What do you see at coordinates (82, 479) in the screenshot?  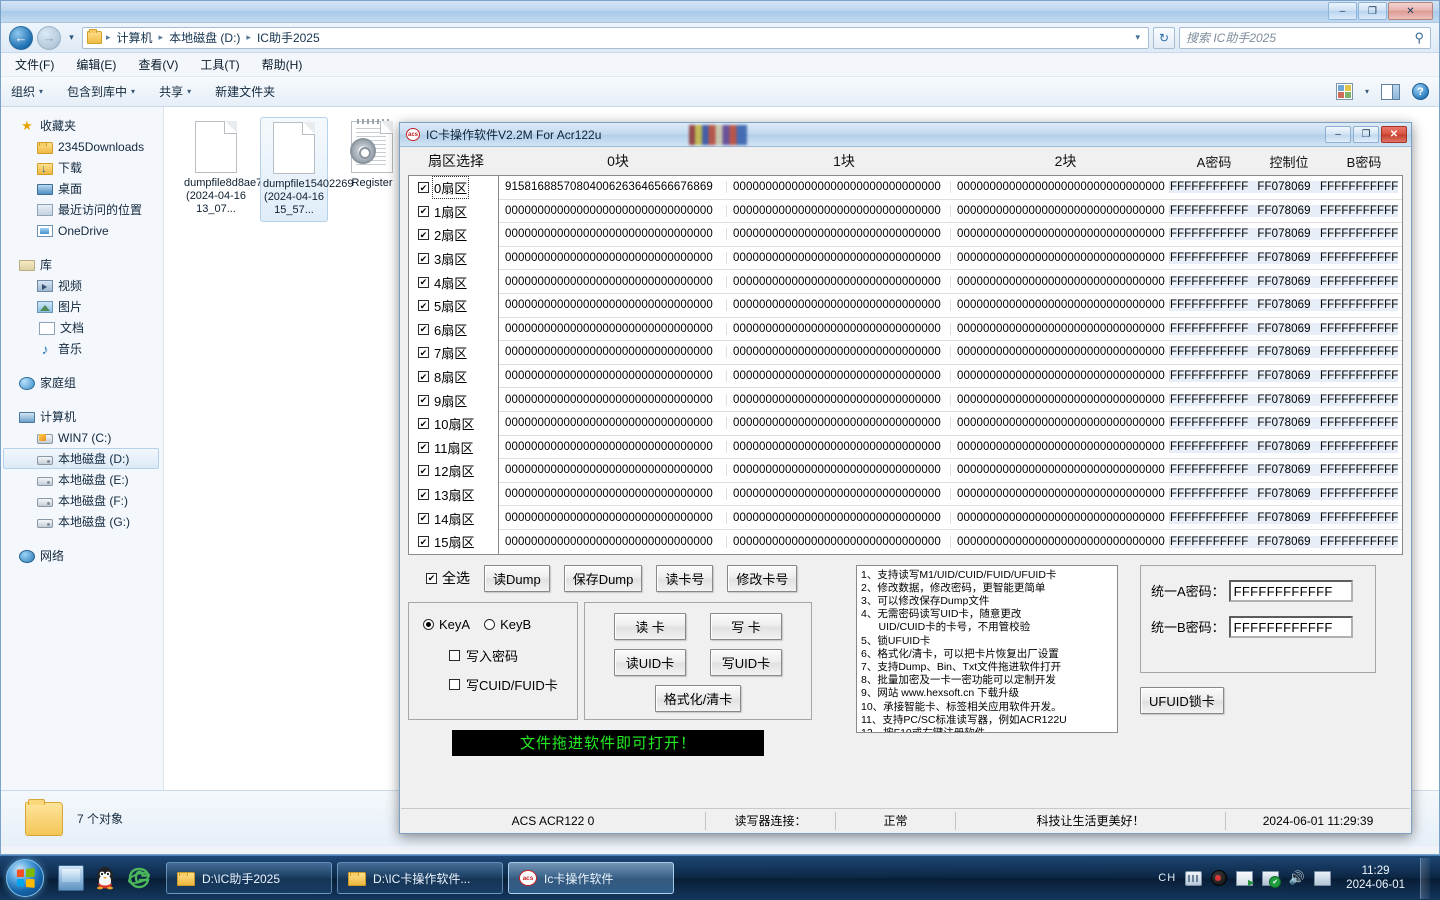 I see `sidebar-item-drive-e: 本地磁盘 (E:)` at bounding box center [82, 479].